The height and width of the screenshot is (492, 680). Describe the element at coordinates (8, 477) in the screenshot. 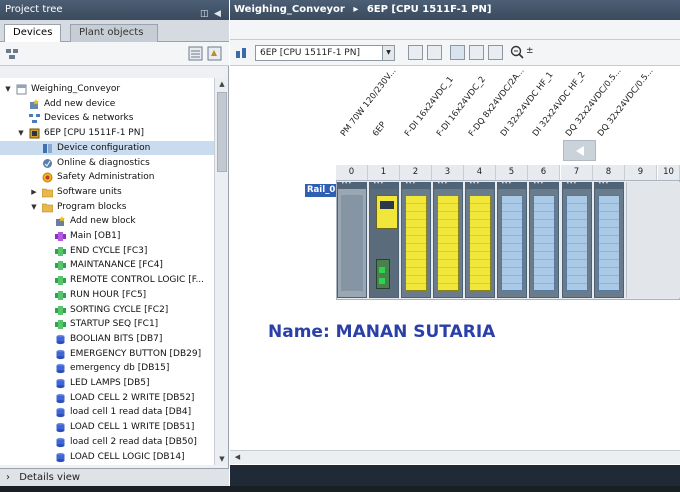

I see `details-expand-icon: ›` at that location.